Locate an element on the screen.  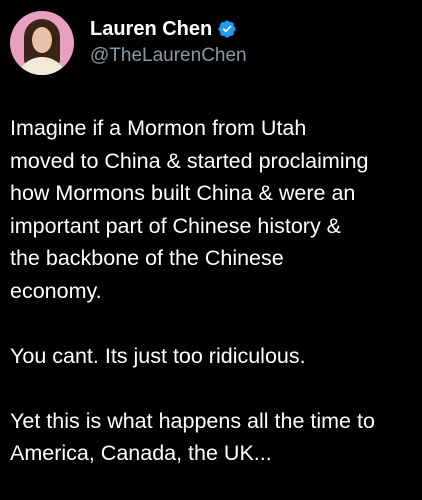
author-info: Lauren Chen @TheLaurenChen is located at coordinates (168, 43).